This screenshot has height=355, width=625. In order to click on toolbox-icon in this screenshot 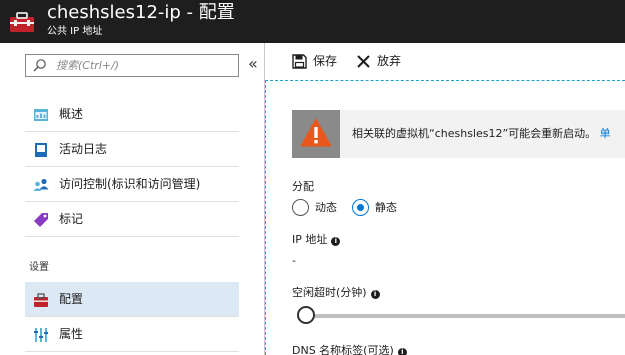, I will do `click(22, 22)`.